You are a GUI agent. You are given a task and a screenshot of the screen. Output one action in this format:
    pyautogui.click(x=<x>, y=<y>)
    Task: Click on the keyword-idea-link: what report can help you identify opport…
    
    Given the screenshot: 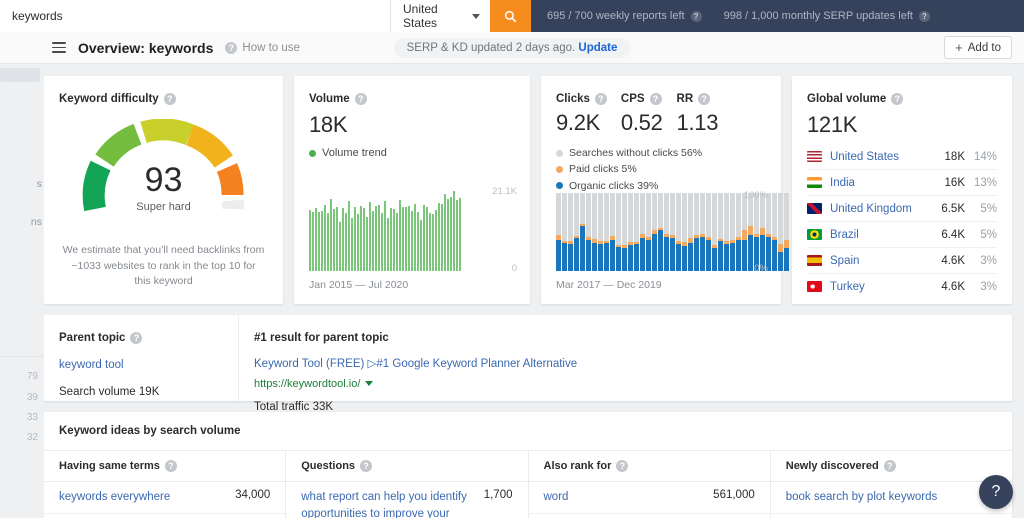 What is the action you would take?
    pyautogui.click(x=388, y=503)
    